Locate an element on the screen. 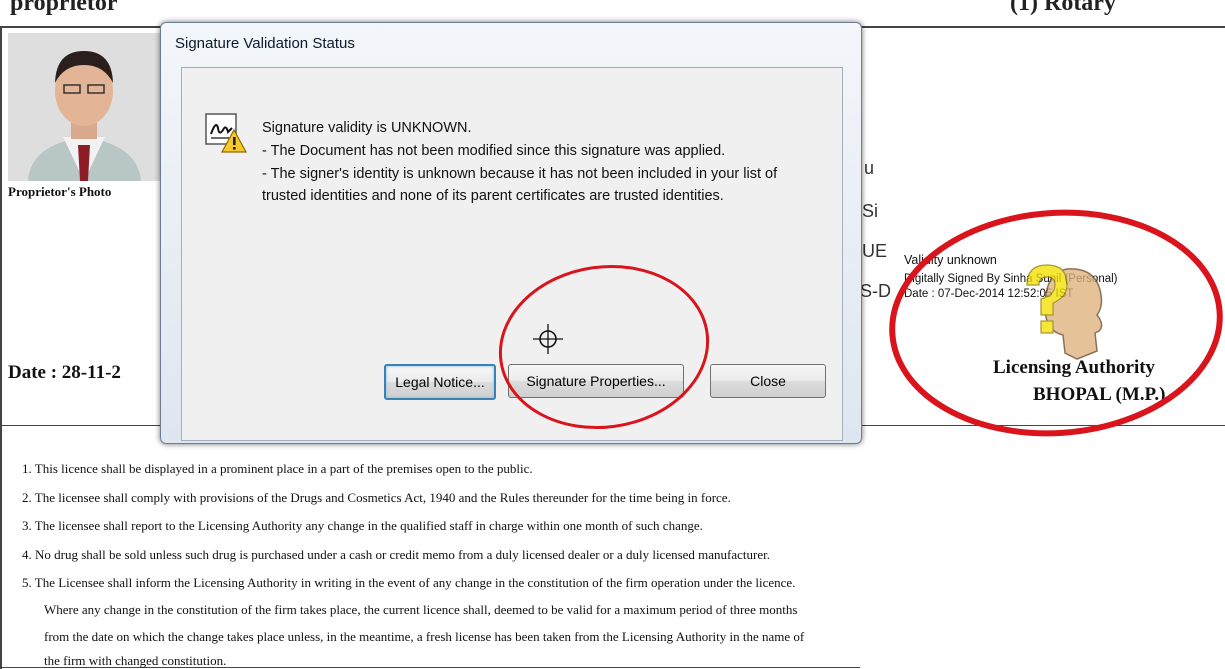 The width and height of the screenshot is (1225, 669). proprietor-photo is located at coordinates (84, 107).